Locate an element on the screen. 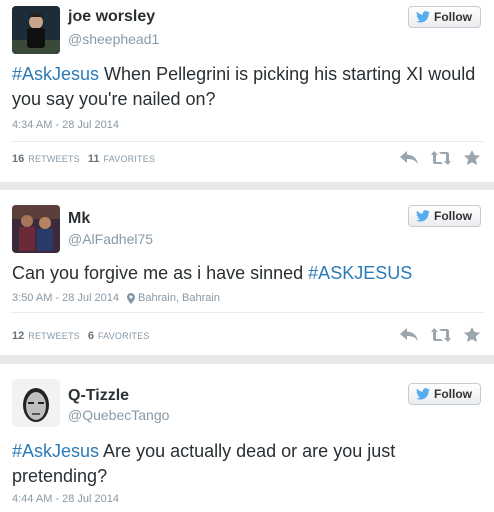 This screenshot has height=512, width=494. user-handle: @sheephead1 is located at coordinates (113, 39).